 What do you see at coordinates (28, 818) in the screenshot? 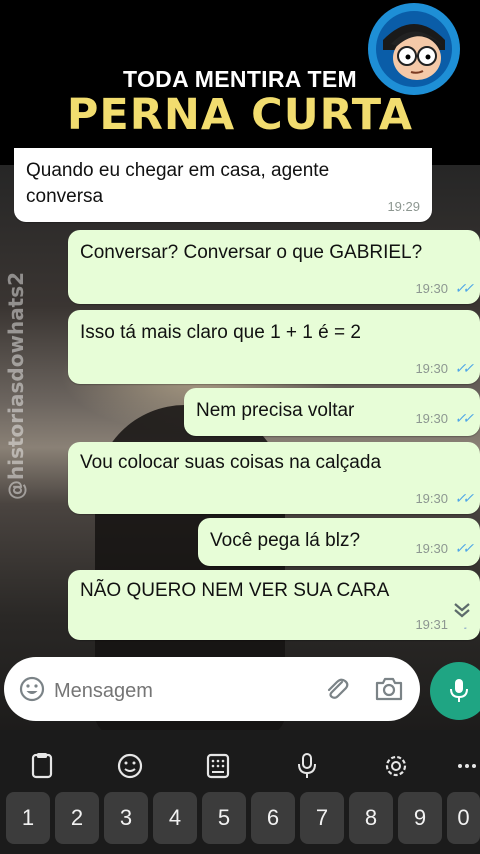
I see `key-1: 1` at bounding box center [28, 818].